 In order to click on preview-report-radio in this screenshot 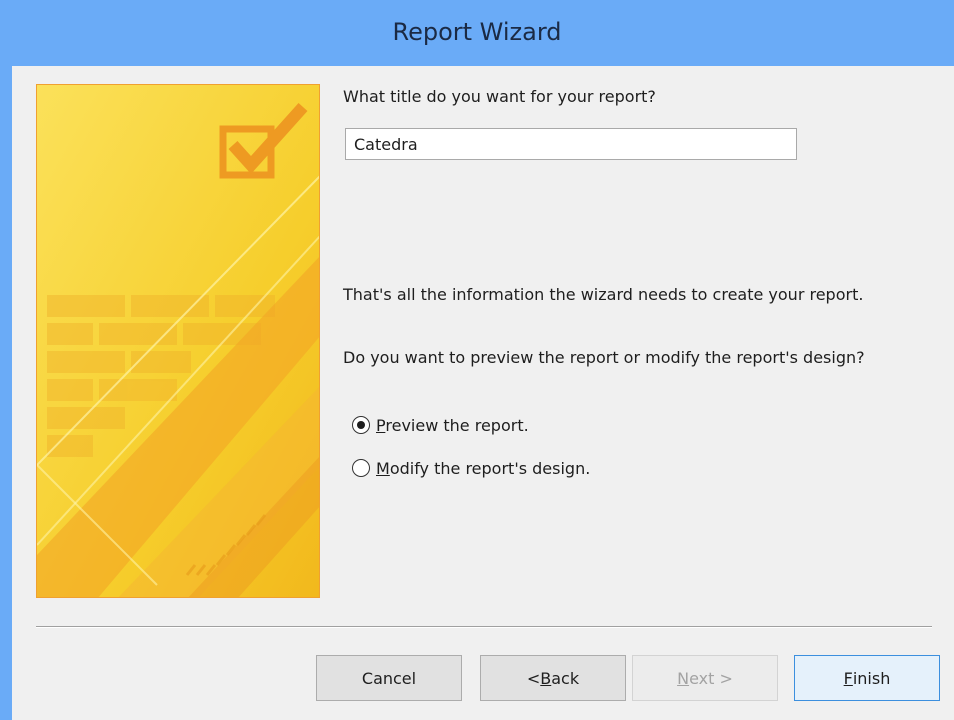, I will do `click(361, 425)`.